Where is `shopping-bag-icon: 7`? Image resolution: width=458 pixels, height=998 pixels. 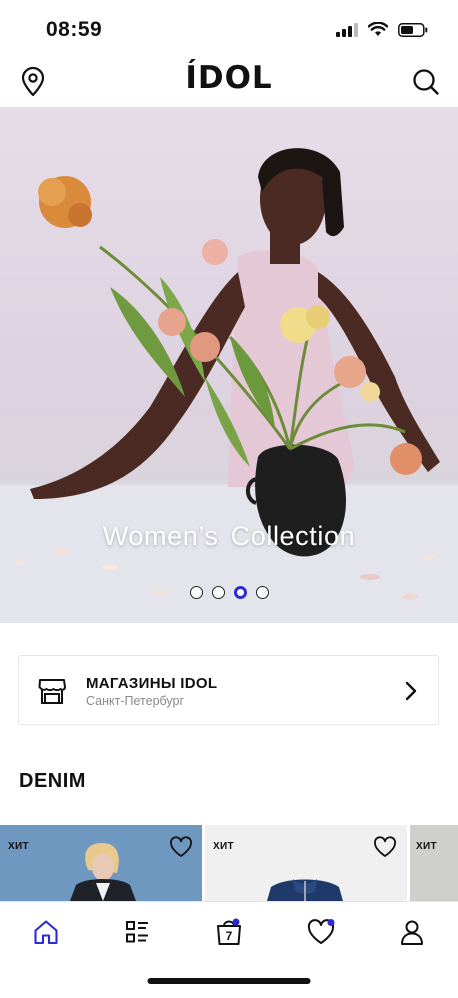
shopping-bag-icon: 7 is located at coordinates (229, 931).